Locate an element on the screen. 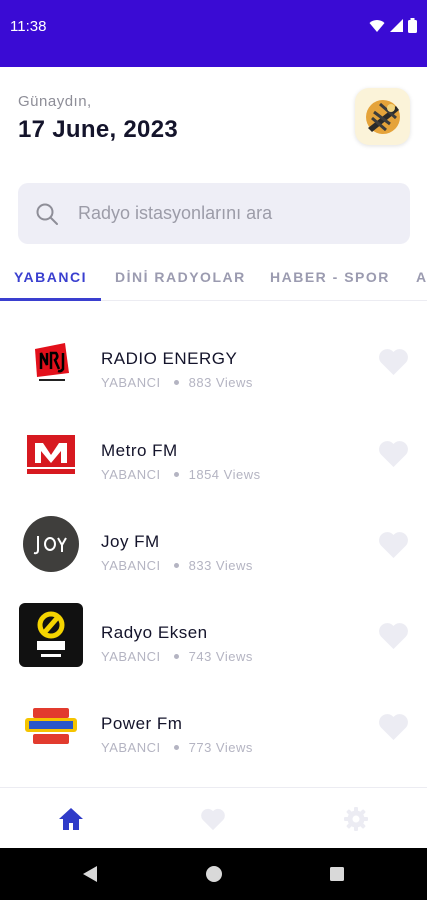  tab-dini-radyolar: DİNİ RADYOLAR is located at coordinates (180, 279).